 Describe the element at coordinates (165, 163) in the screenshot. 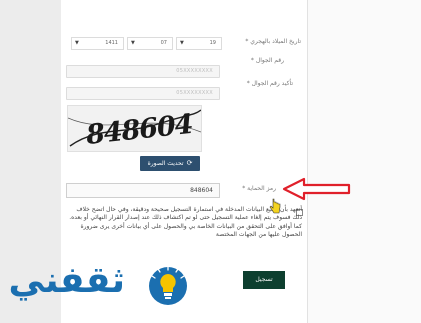

I see `refresh-button-label: تحديث الصورة` at that location.